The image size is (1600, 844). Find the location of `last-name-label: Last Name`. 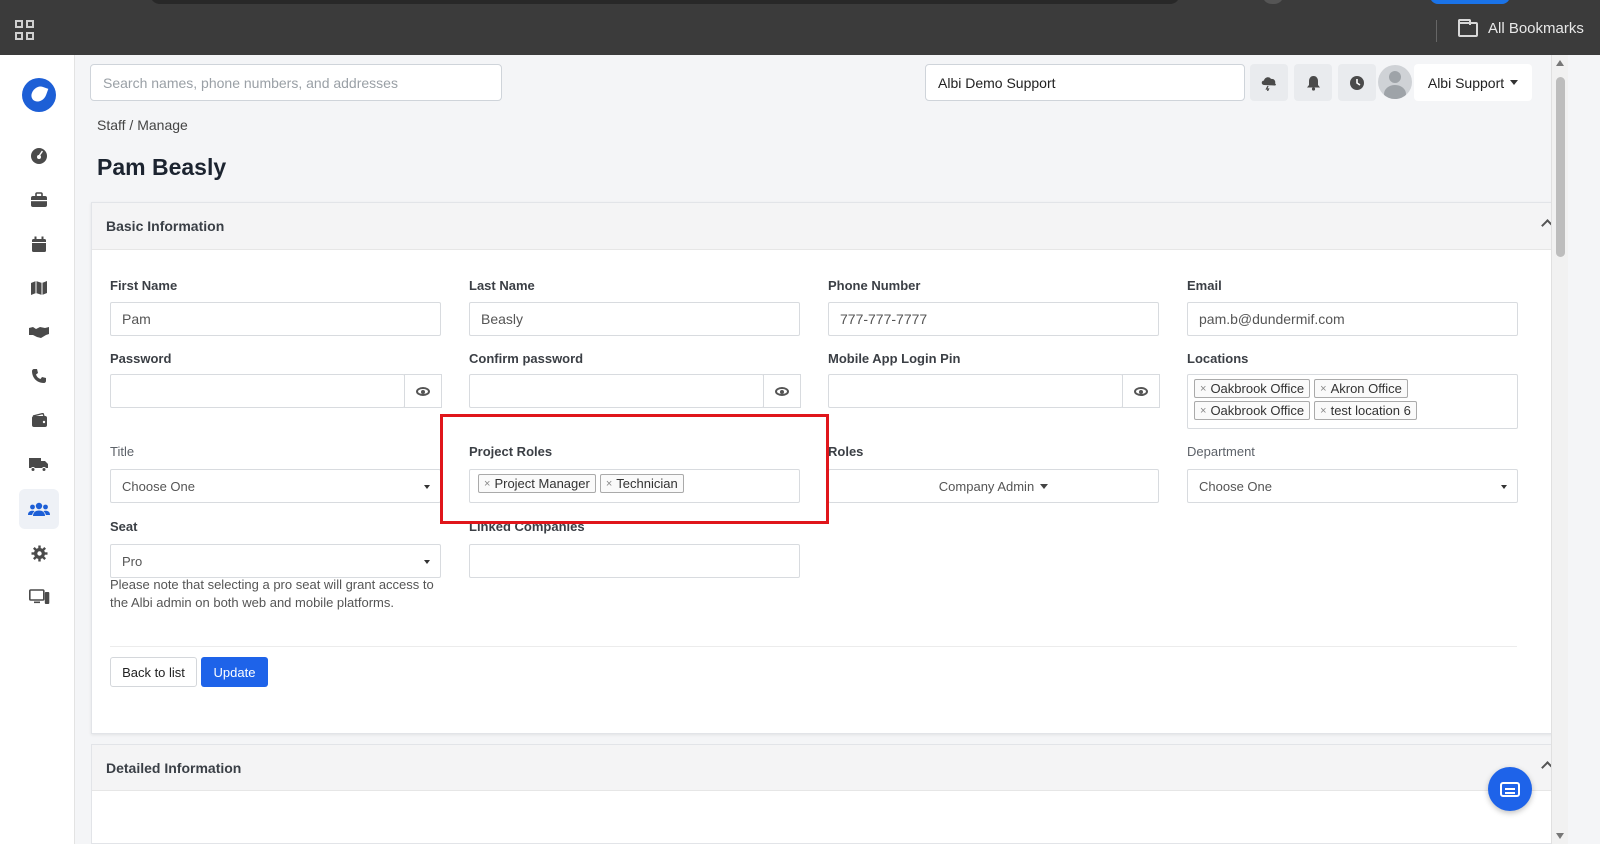

last-name-label: Last Name is located at coordinates (502, 285).